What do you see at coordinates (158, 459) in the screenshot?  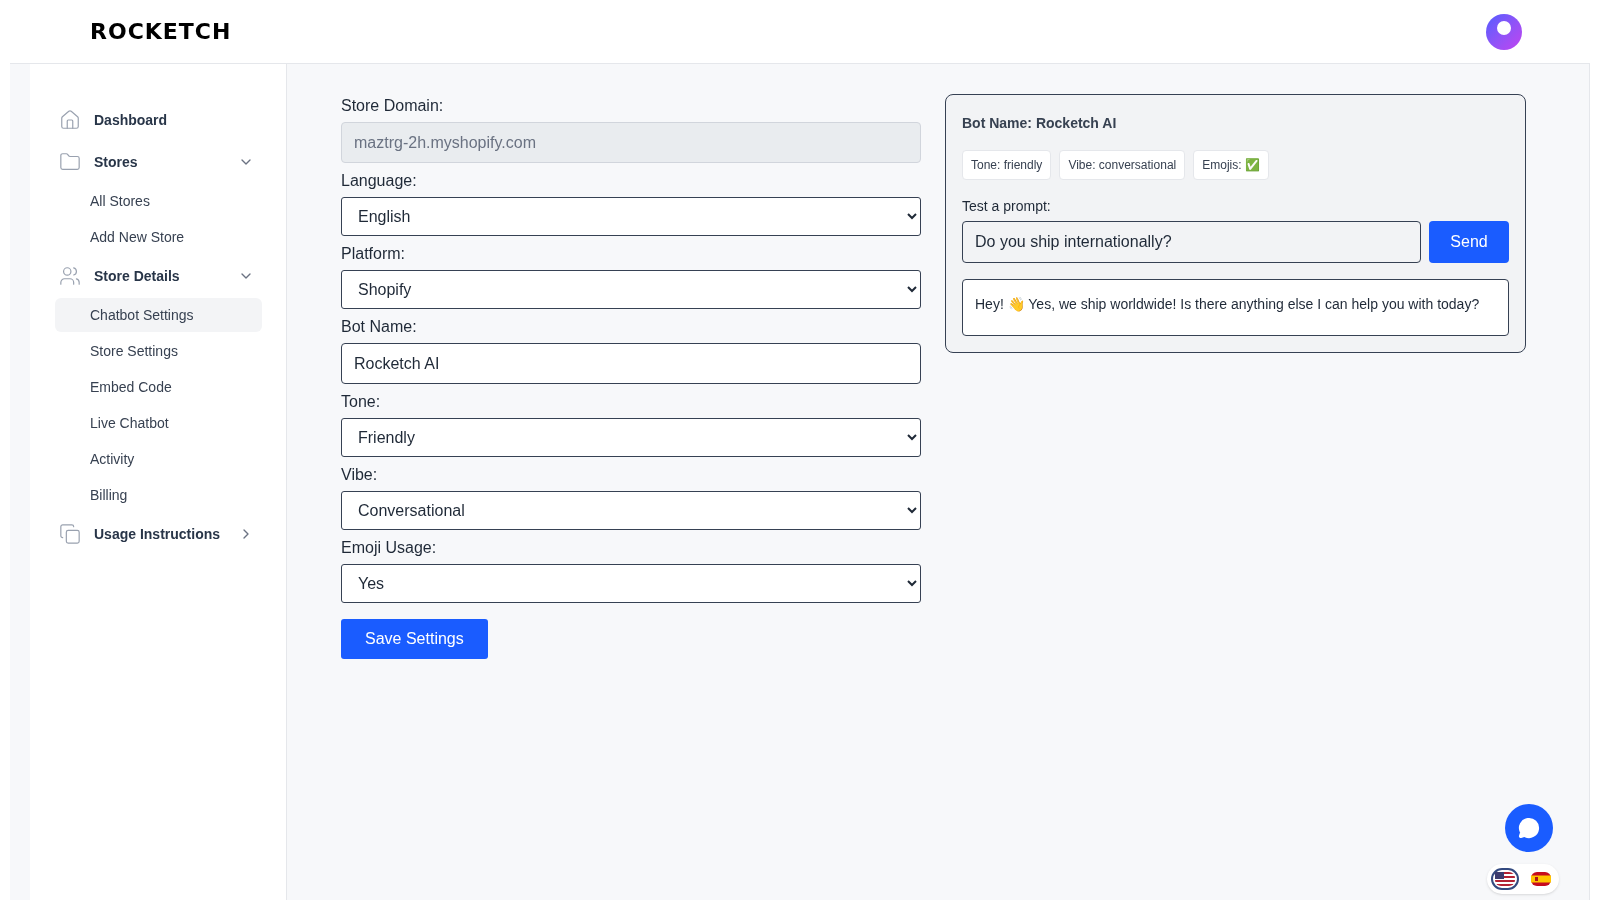 I see `sidebar-subitem: Activity` at bounding box center [158, 459].